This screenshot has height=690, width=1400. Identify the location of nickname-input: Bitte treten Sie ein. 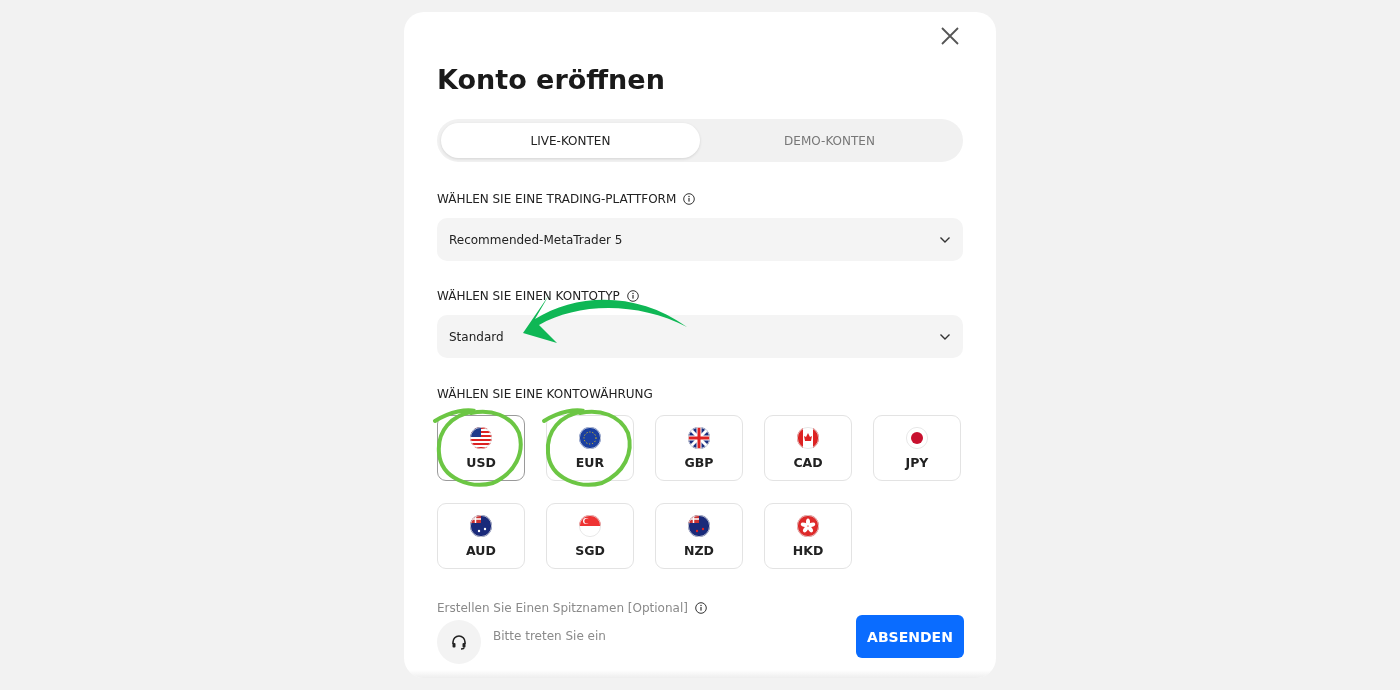
(593, 636).